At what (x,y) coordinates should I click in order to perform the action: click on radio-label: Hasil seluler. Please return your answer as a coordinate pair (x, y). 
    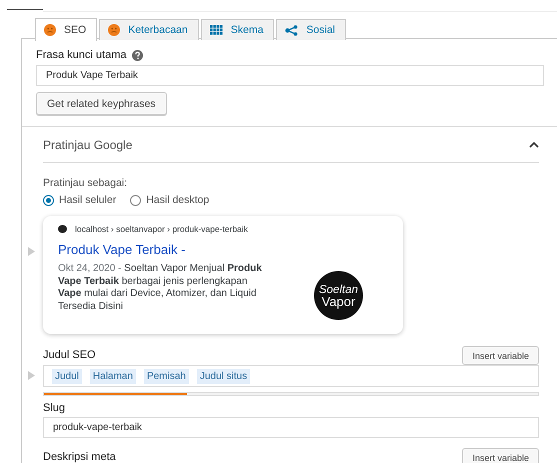
    Looking at the image, I should click on (87, 200).